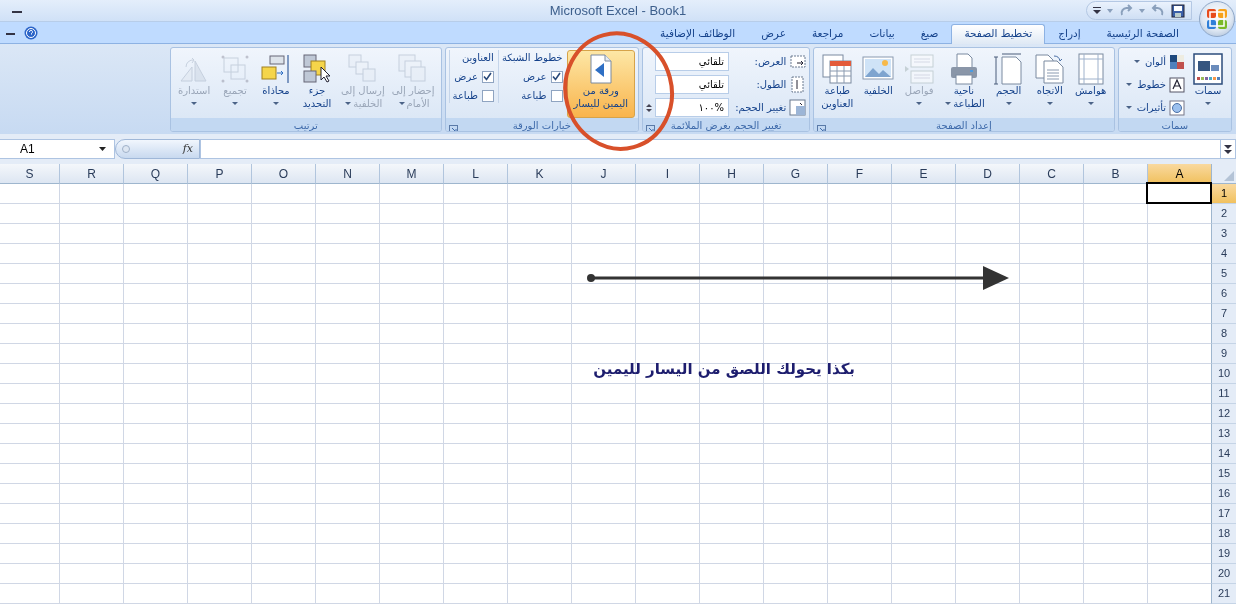 The image size is (1236, 605). I want to click on column-header: D, so click(987, 174).